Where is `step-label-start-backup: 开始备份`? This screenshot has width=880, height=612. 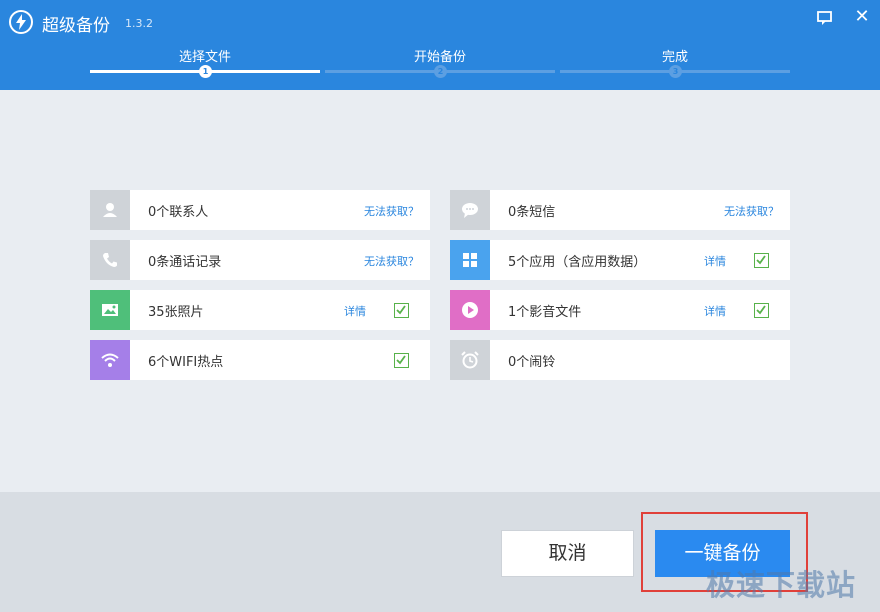
step-label-start-backup: 开始备份 is located at coordinates (439, 57).